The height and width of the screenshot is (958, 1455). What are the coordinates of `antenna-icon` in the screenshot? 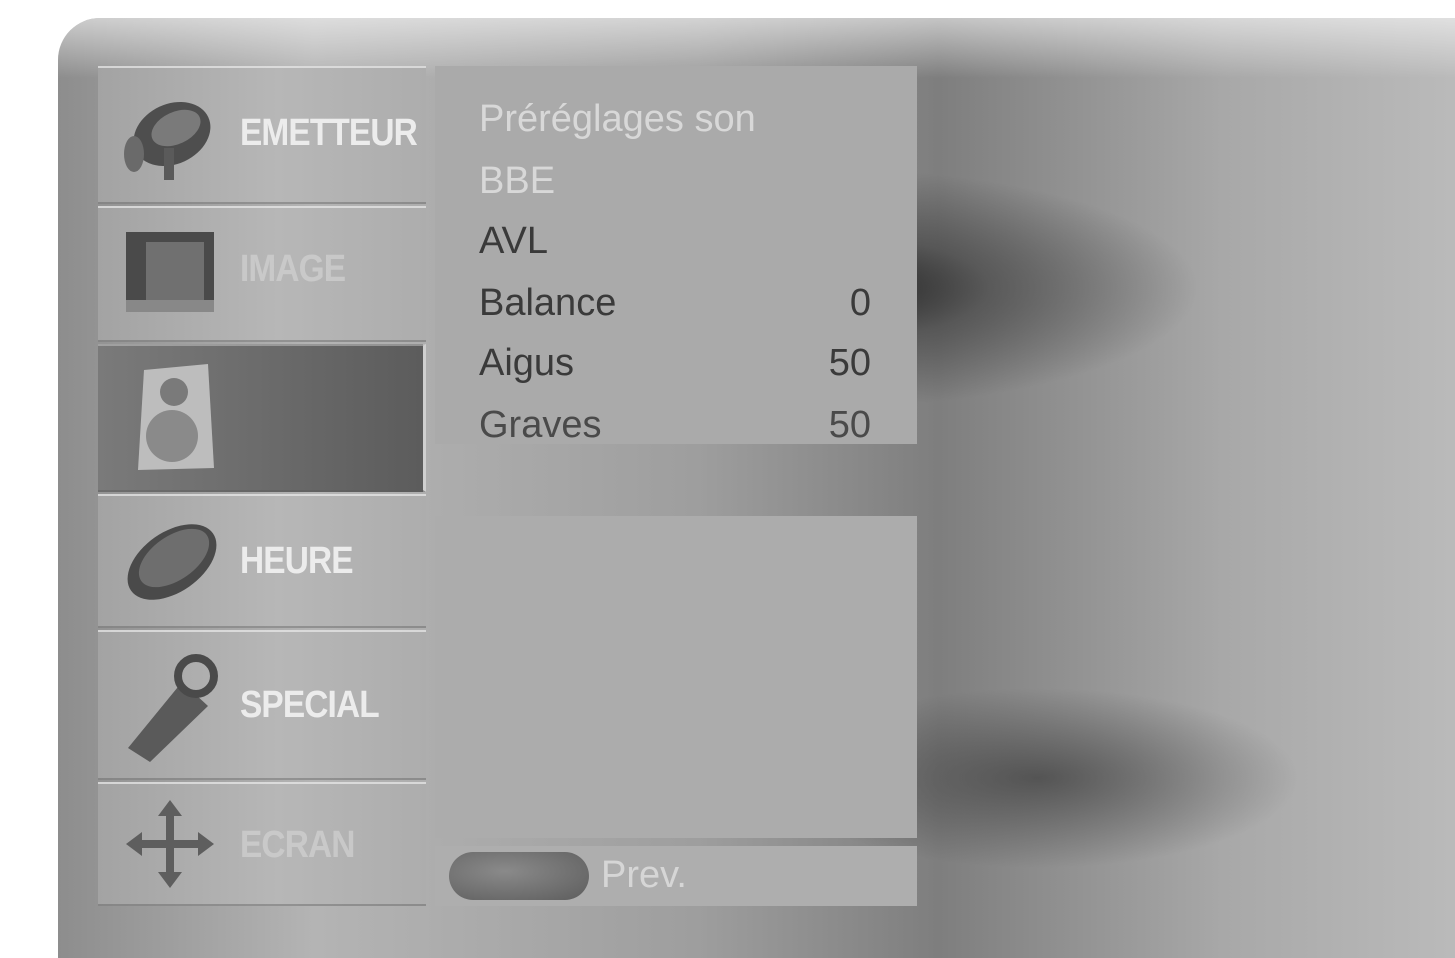 It's located at (167, 140).